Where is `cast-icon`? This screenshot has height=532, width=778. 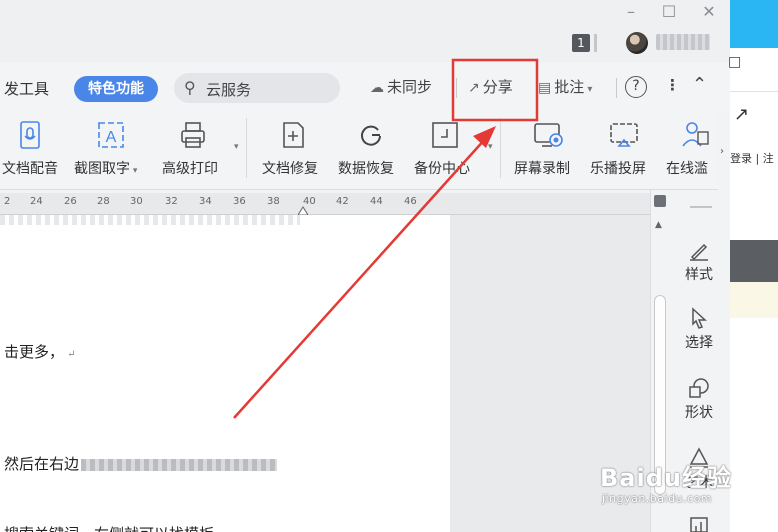
cast-icon is located at coordinates (624, 135).